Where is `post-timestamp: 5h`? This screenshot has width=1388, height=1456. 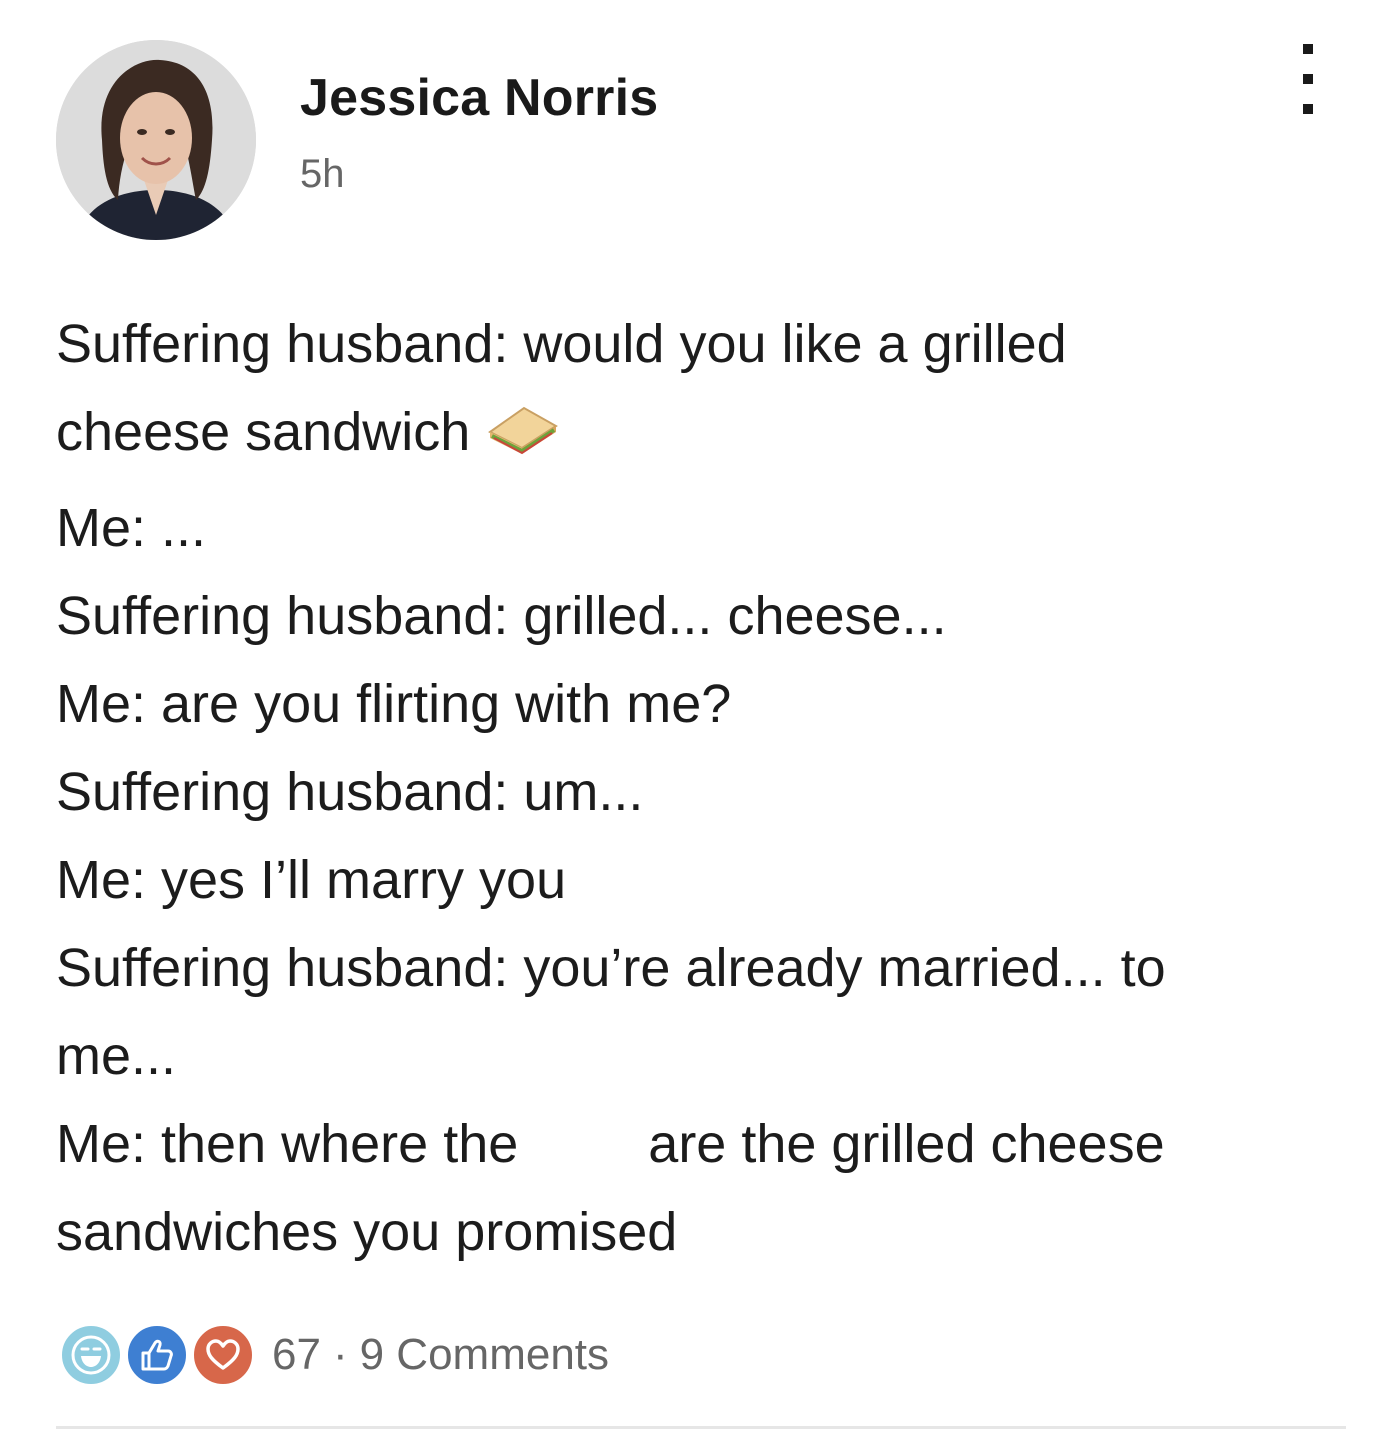 post-timestamp: 5h is located at coordinates (322, 174).